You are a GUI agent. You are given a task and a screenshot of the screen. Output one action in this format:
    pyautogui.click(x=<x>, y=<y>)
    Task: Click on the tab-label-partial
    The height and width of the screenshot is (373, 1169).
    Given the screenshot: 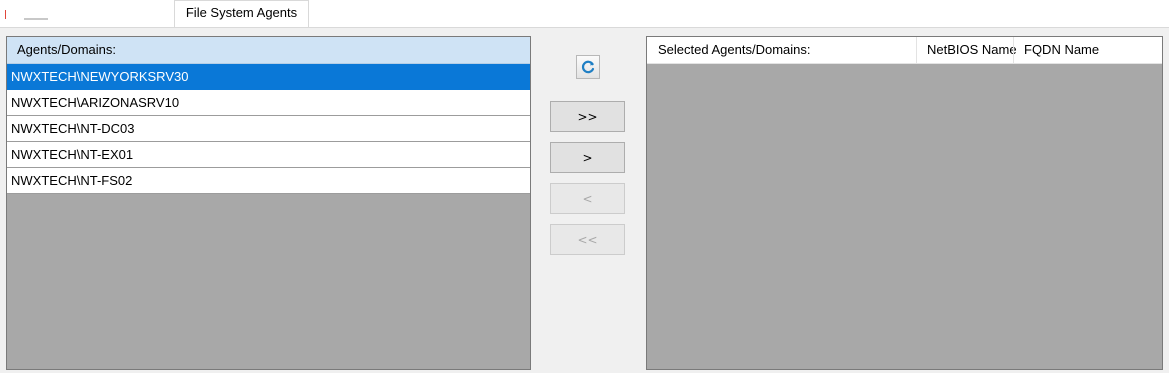 What is the action you would take?
    pyautogui.click(x=36, y=19)
    